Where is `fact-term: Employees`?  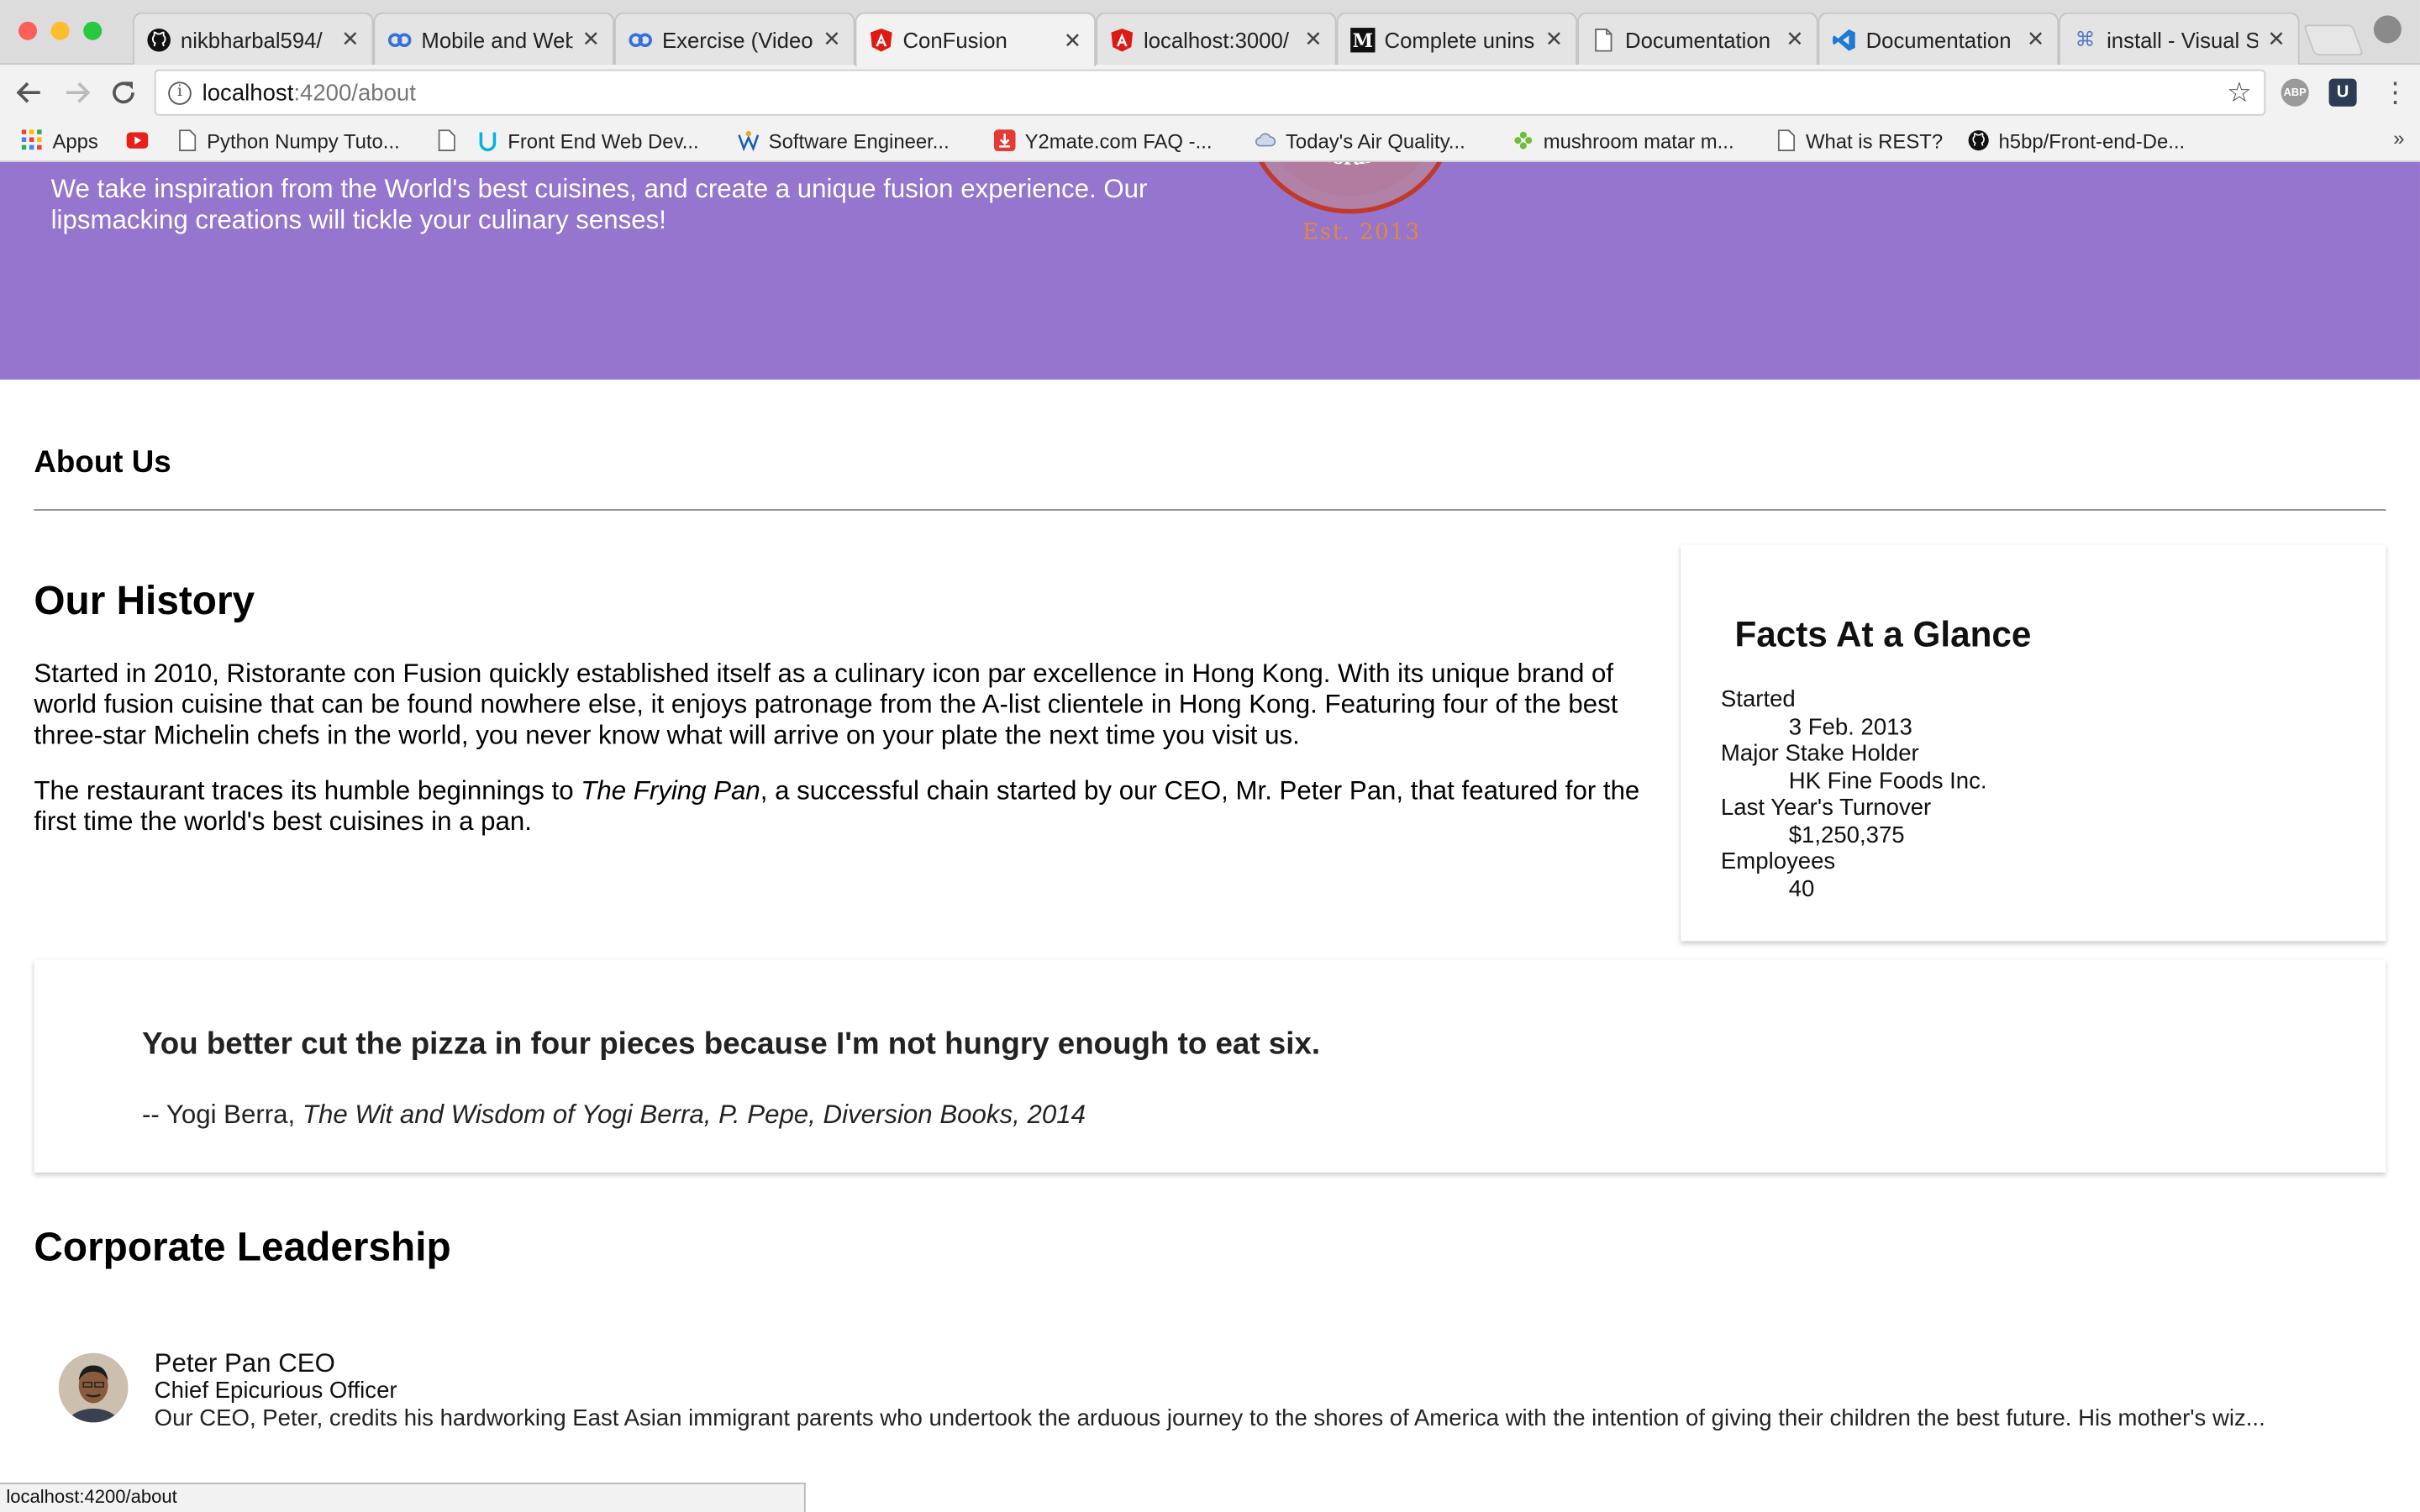 fact-term: Employees is located at coordinates (1778, 861).